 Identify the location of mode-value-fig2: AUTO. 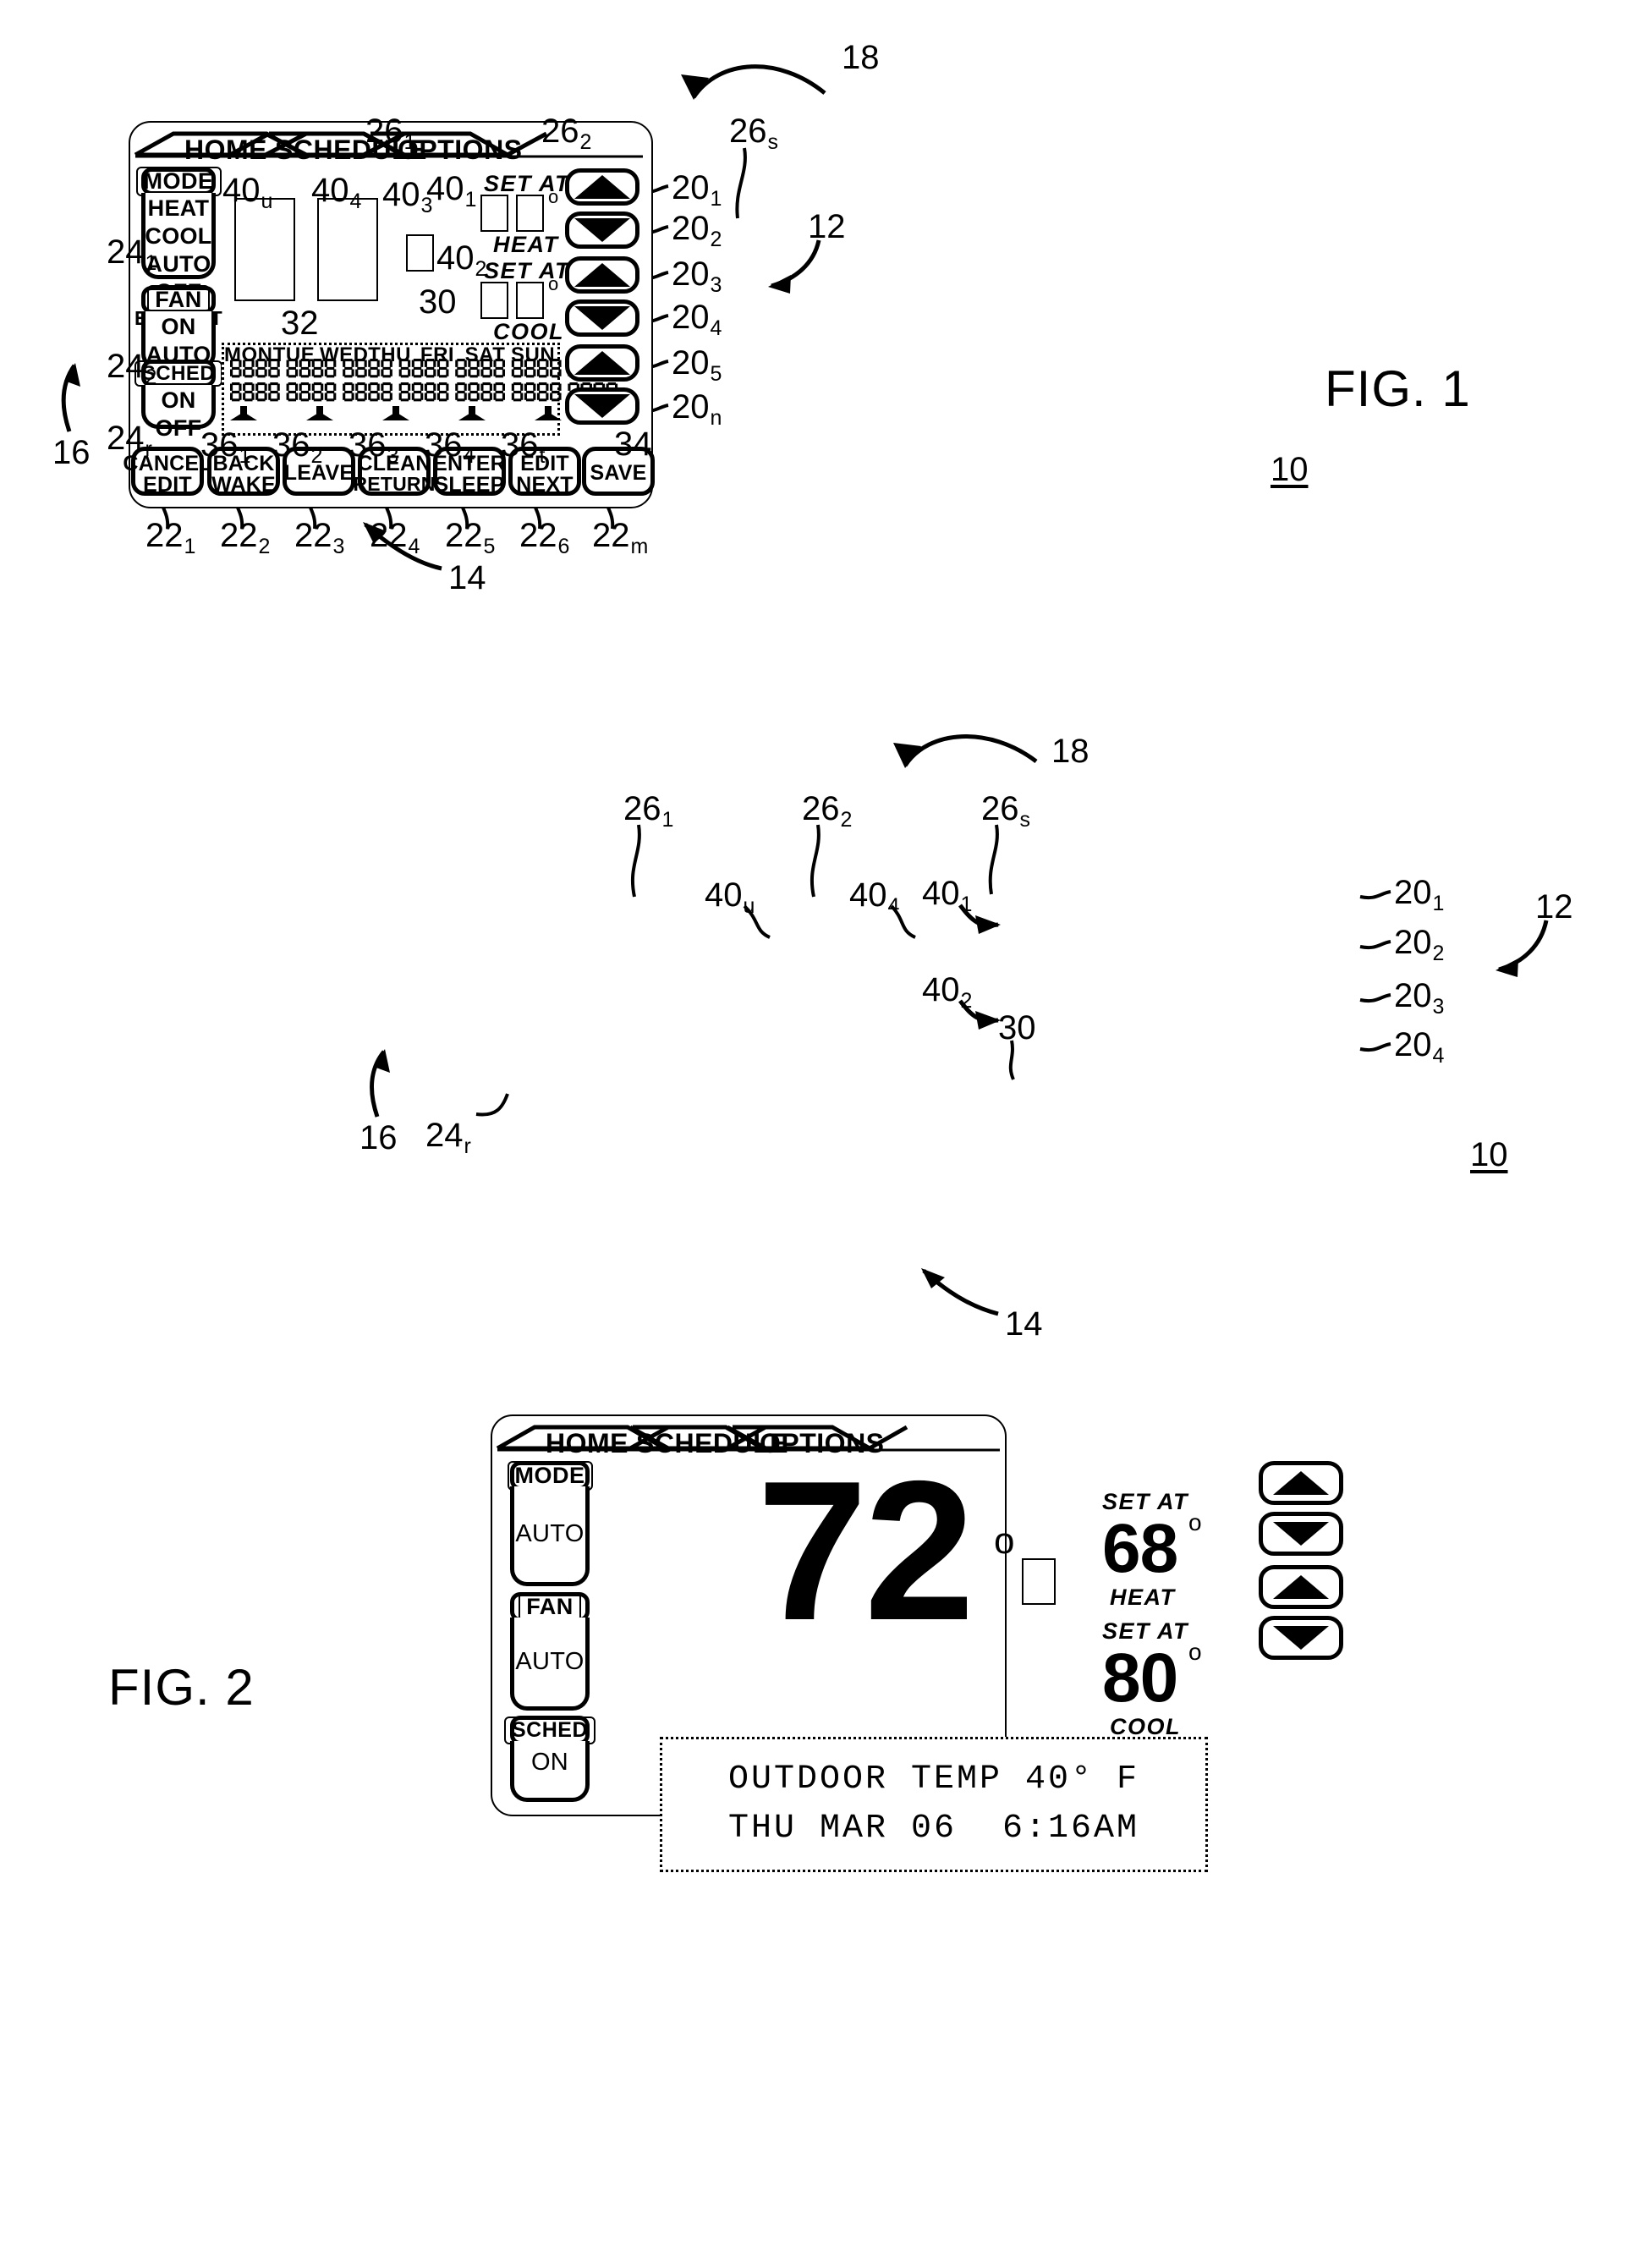
(550, 1536).